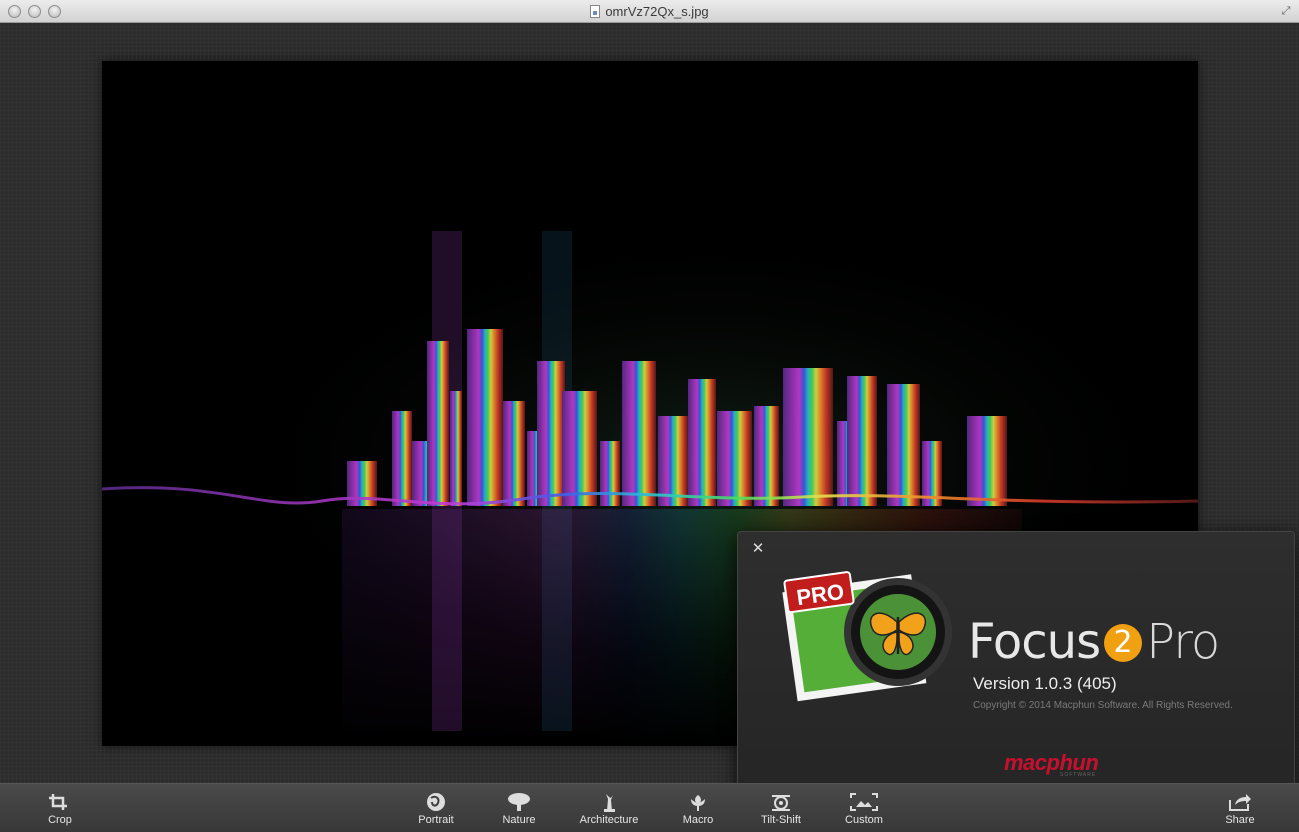 The height and width of the screenshot is (832, 1299). What do you see at coordinates (758, 549) in the screenshot?
I see `close-about-button: ✕` at bounding box center [758, 549].